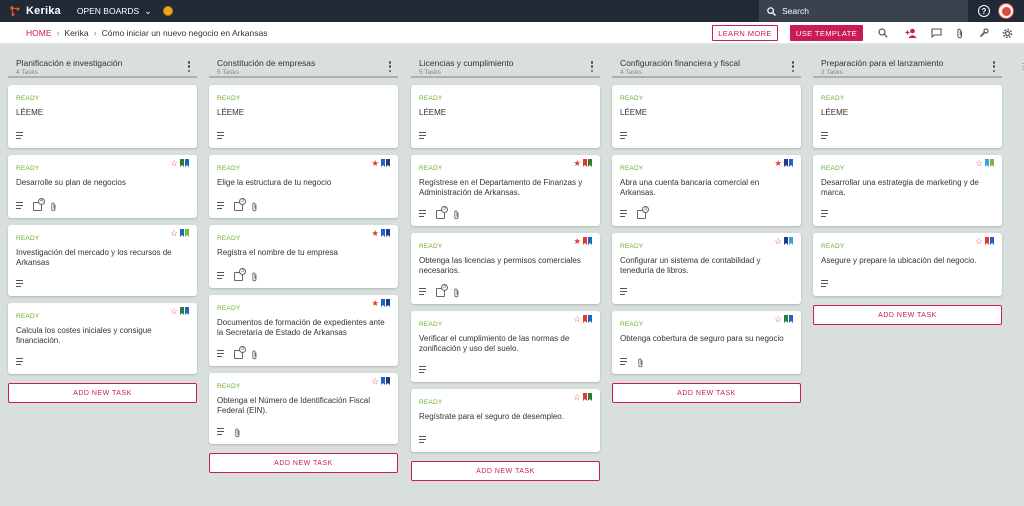  I want to click on column-task-count: 4 Tasks, so click(27, 72).